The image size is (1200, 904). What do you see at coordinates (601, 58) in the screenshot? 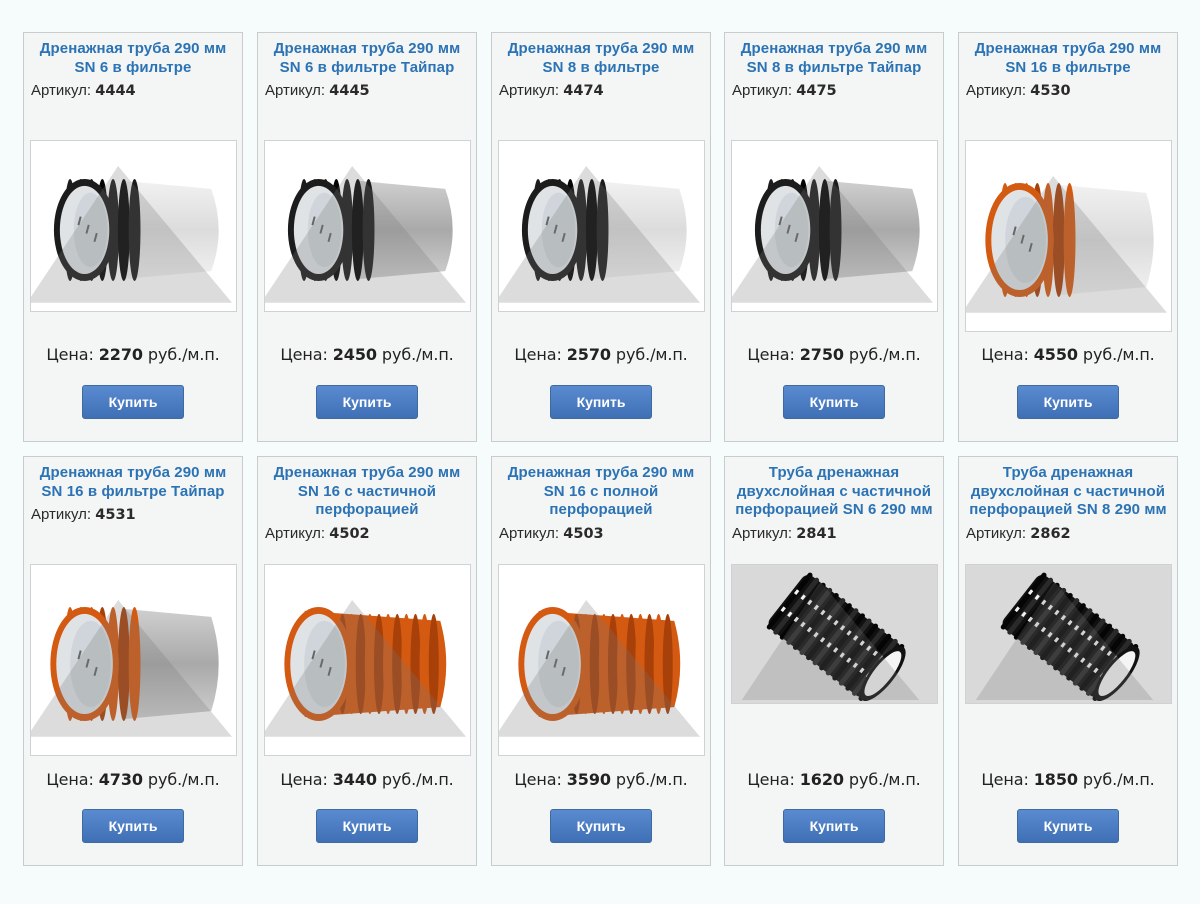
I see `product-title-link: Дренажная труба 290 мм SN 8 в фильтре` at bounding box center [601, 58].